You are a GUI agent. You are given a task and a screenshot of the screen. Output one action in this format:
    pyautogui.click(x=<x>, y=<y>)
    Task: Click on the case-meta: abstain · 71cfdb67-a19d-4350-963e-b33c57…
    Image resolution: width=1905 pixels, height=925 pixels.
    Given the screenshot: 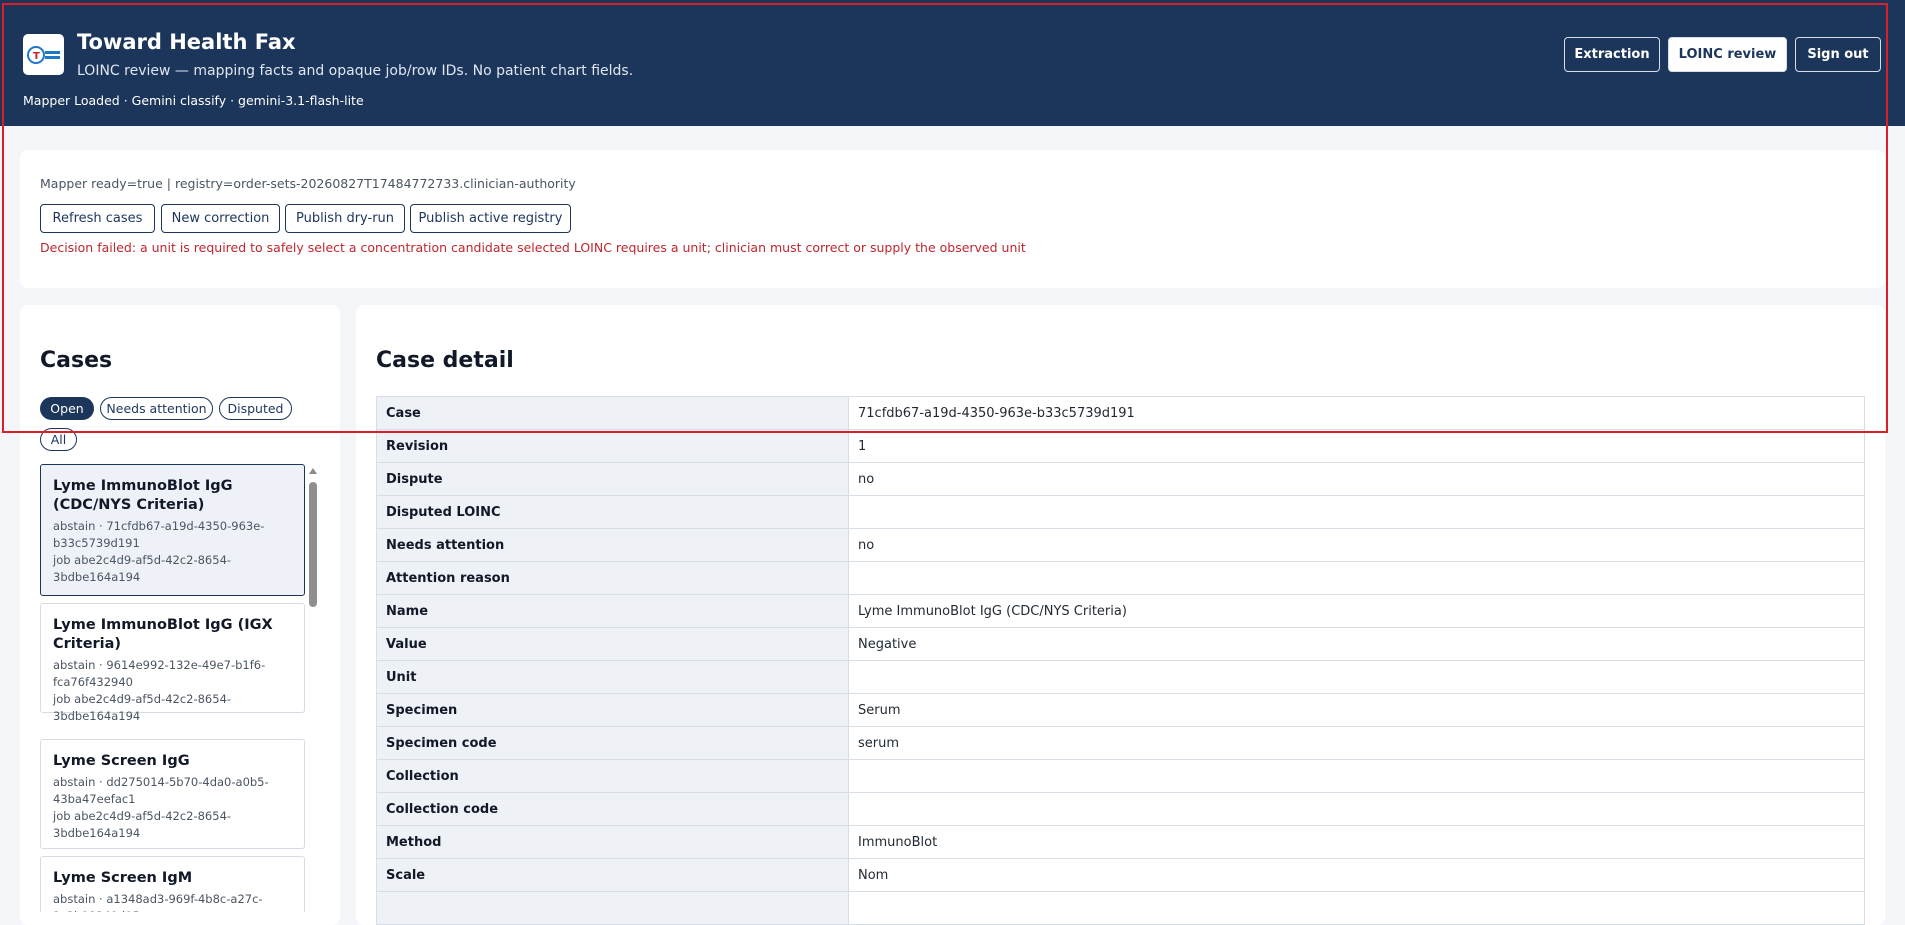 What is the action you would take?
    pyautogui.click(x=159, y=534)
    